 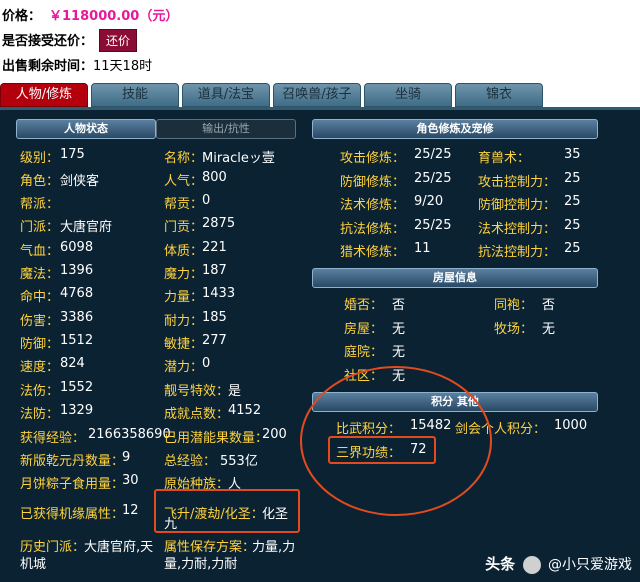 I want to click on status-label: 帮派：, so click(x=40, y=204).